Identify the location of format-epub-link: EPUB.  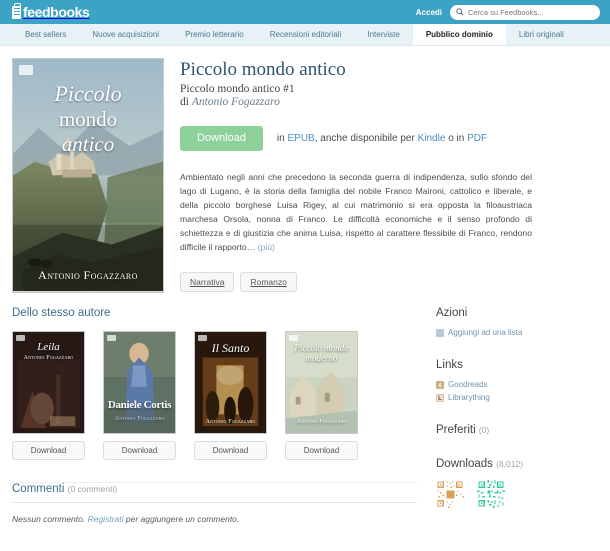
(301, 138).